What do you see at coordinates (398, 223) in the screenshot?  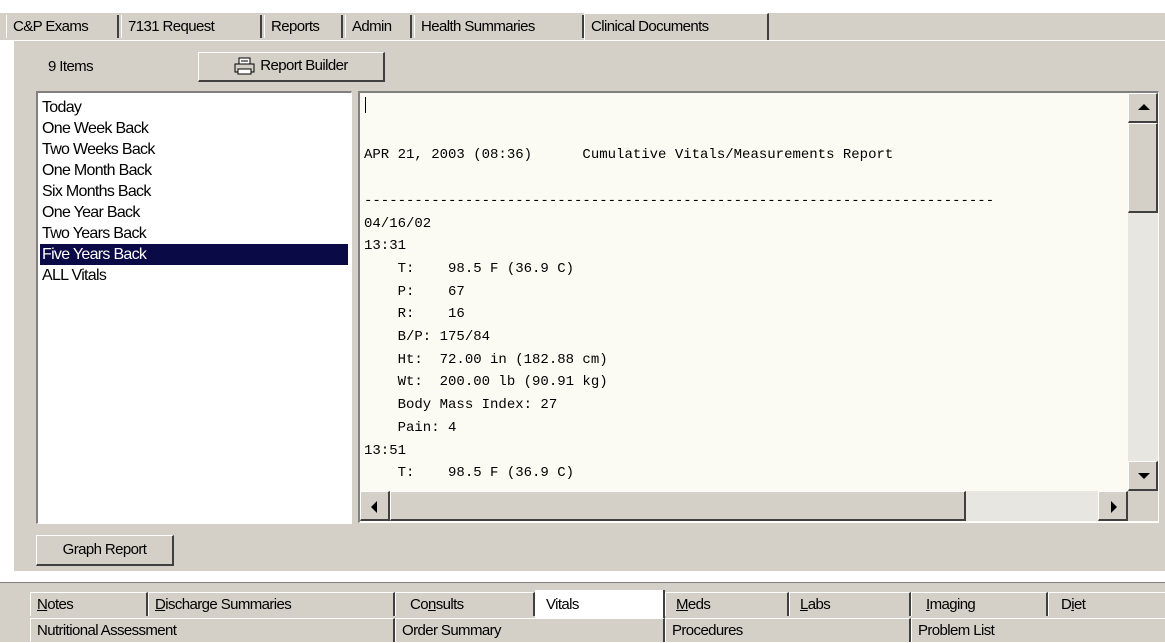 I see `report-line: 04/16/02` at bounding box center [398, 223].